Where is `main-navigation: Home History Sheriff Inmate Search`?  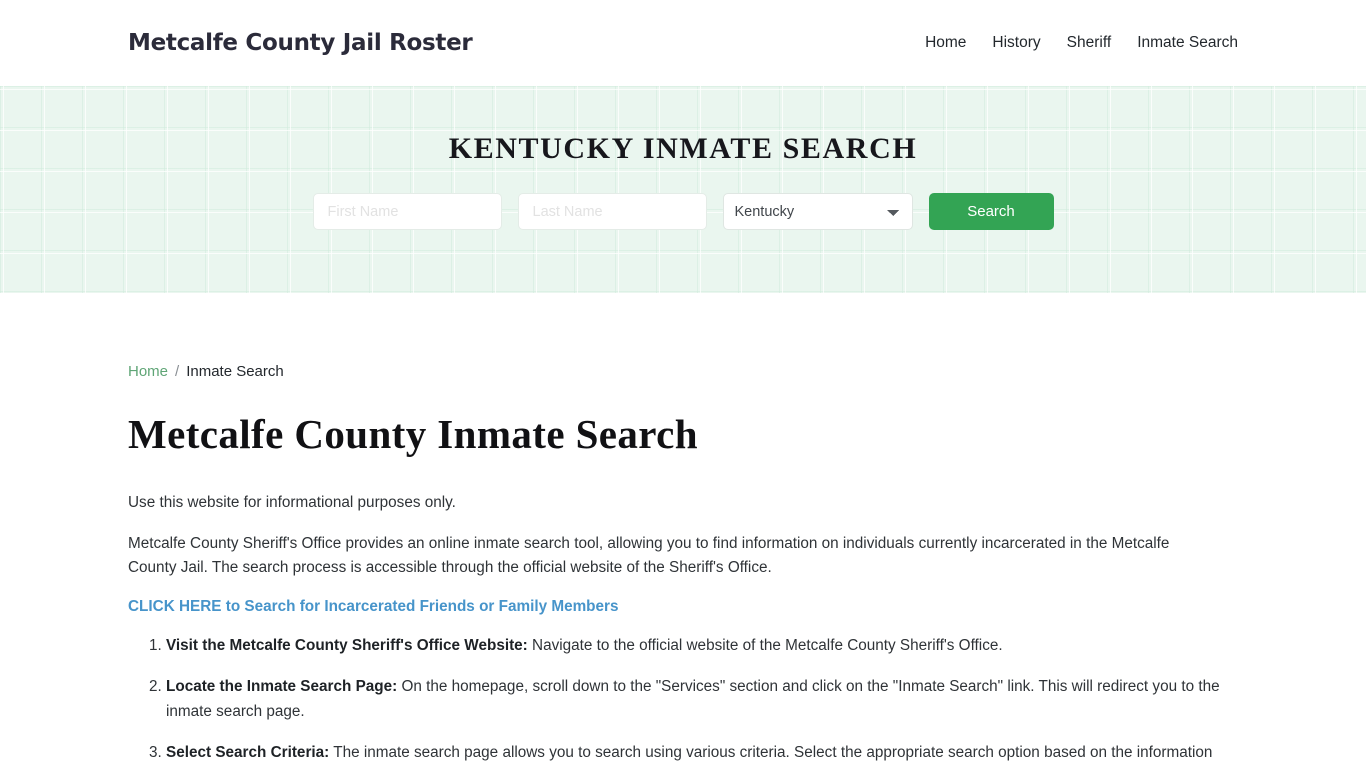 main-navigation: Home History Sheriff Inmate Search is located at coordinates (1081, 43).